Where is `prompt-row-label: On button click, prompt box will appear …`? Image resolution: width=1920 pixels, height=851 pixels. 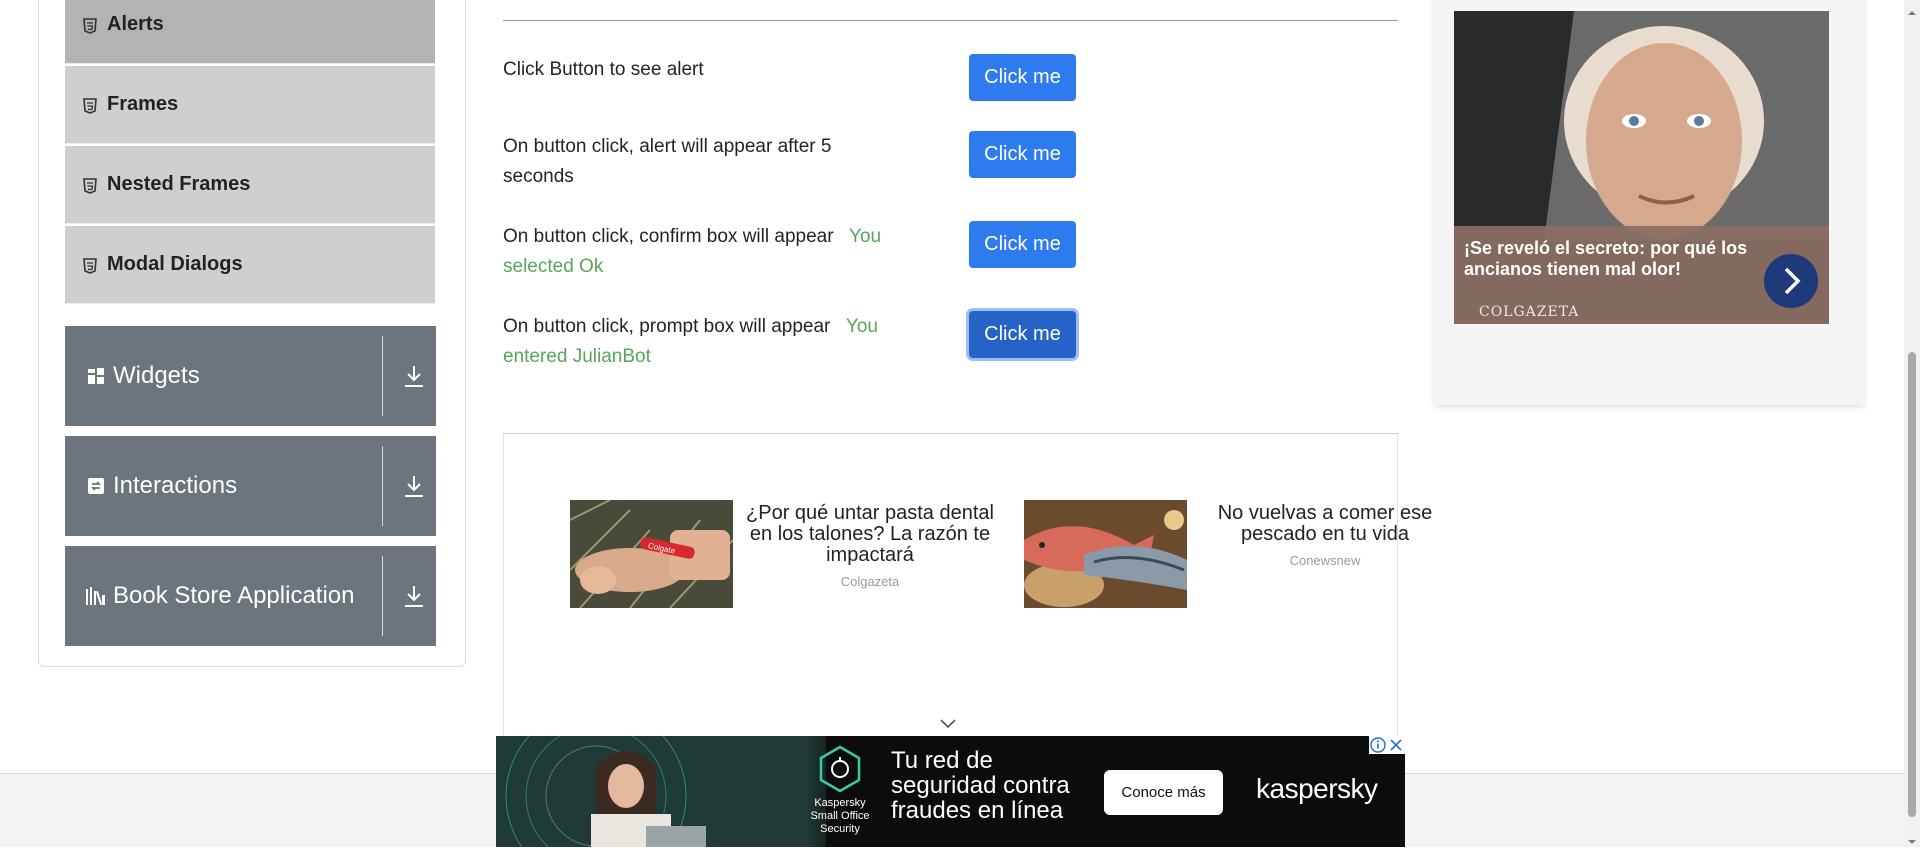
prompt-row-label: On button click, prompt box will appear … is located at coordinates (690, 341).